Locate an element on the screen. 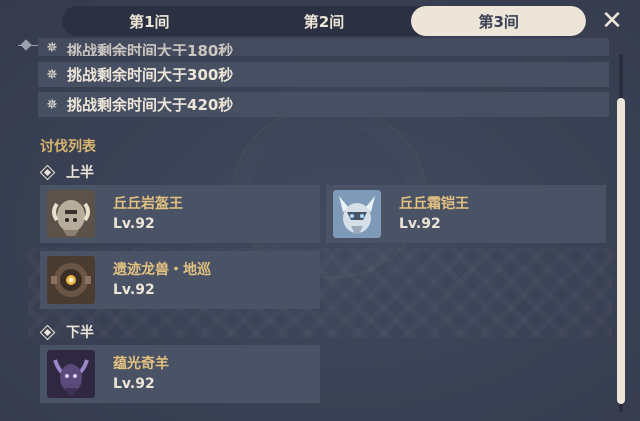 The width and height of the screenshot is (640, 421). tab-chamber-3: 第3间 is located at coordinates (498, 21).